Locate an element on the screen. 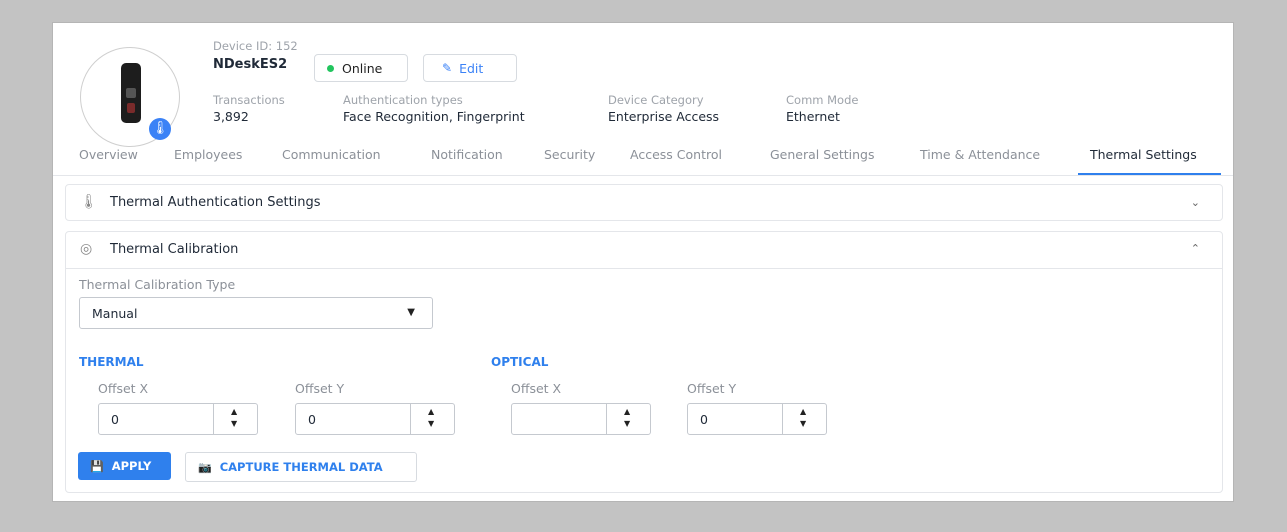 The width and height of the screenshot is (1287, 532). meta-label-comm-mode: Comm Mode is located at coordinates (822, 100).